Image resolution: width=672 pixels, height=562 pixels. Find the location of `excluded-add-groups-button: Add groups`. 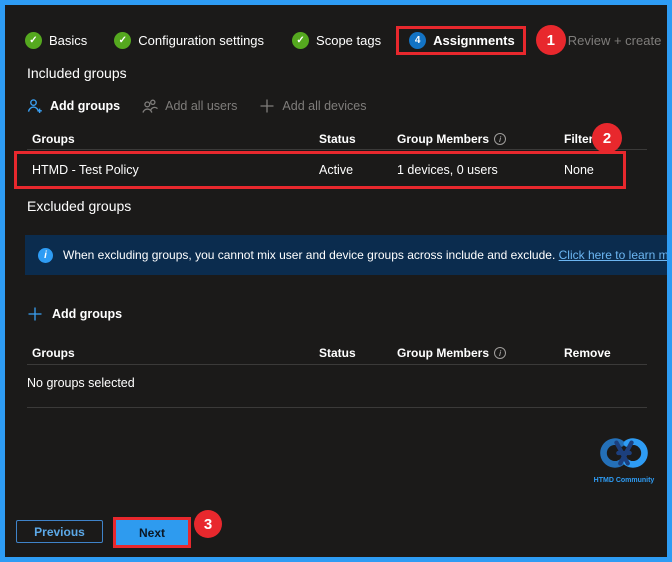

excluded-add-groups-button: Add groups is located at coordinates (74, 314).